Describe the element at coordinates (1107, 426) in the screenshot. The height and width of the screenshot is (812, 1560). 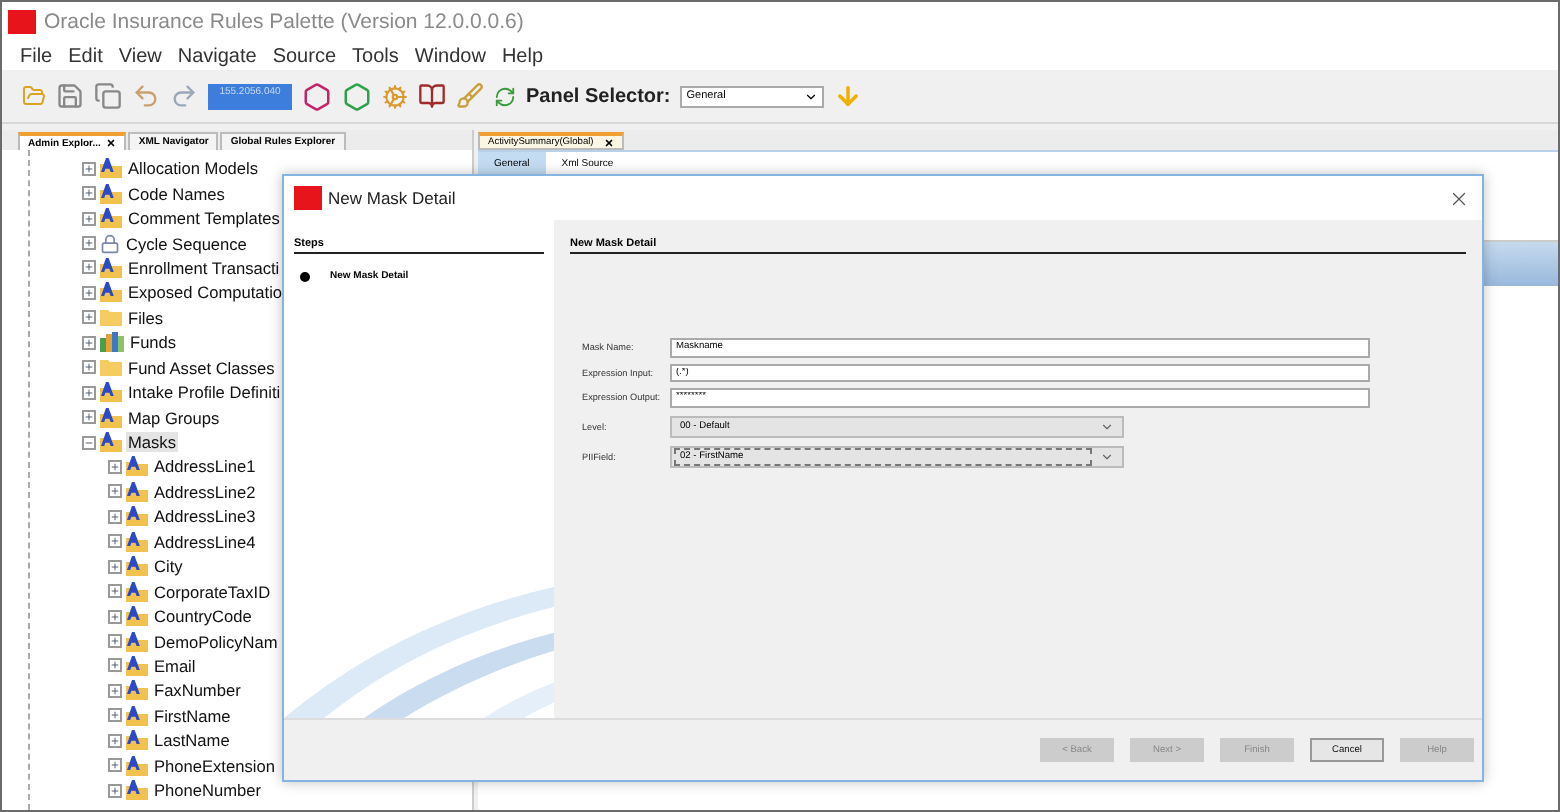
I see `chevron-down-icon` at that location.